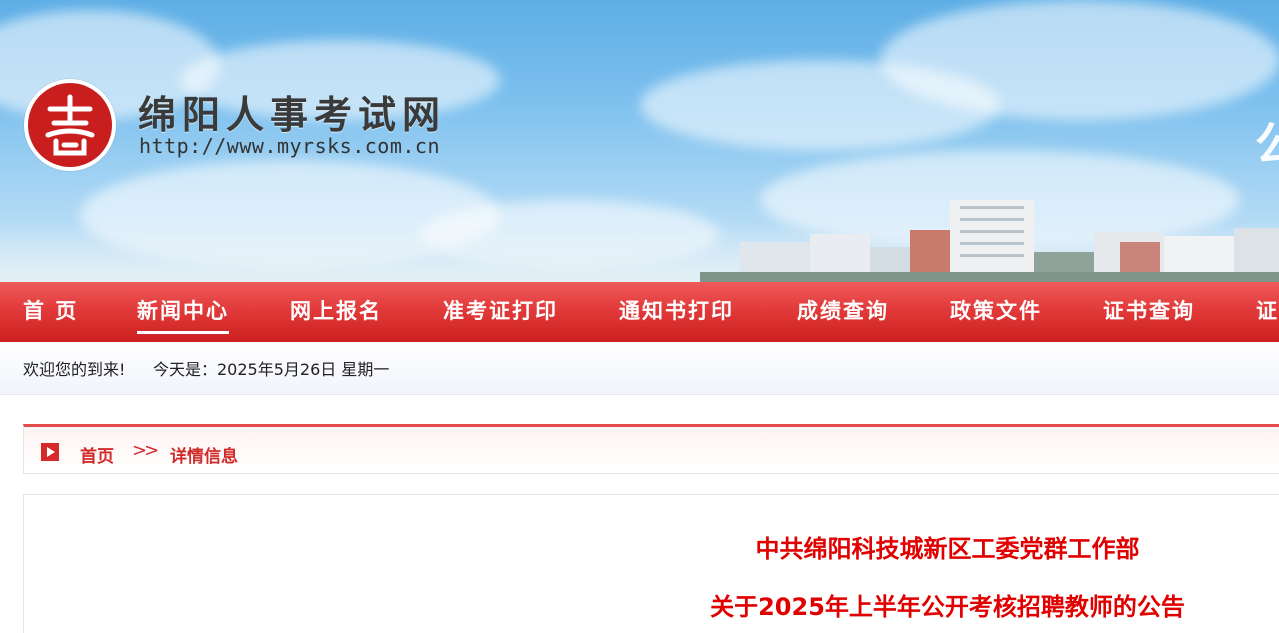 This screenshot has width=1279, height=633. Describe the element at coordinates (947, 549) in the screenshot. I see `article-title-line1: 中共绵阳科技城新区工委党群工作部` at that location.